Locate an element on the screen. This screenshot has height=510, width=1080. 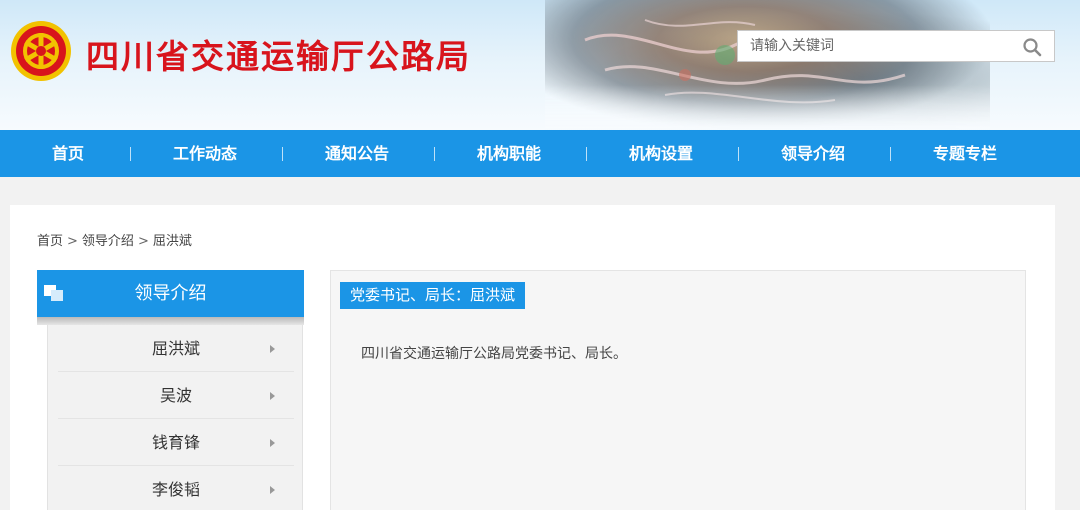
sidebar-title: 领导介绍 is located at coordinates (170, 293).